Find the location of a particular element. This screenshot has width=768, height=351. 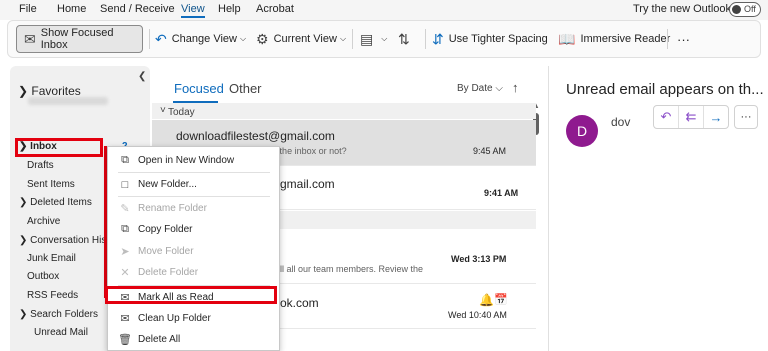

try-new-outlook-label: Try the new Outlook is located at coordinates (682, 9).